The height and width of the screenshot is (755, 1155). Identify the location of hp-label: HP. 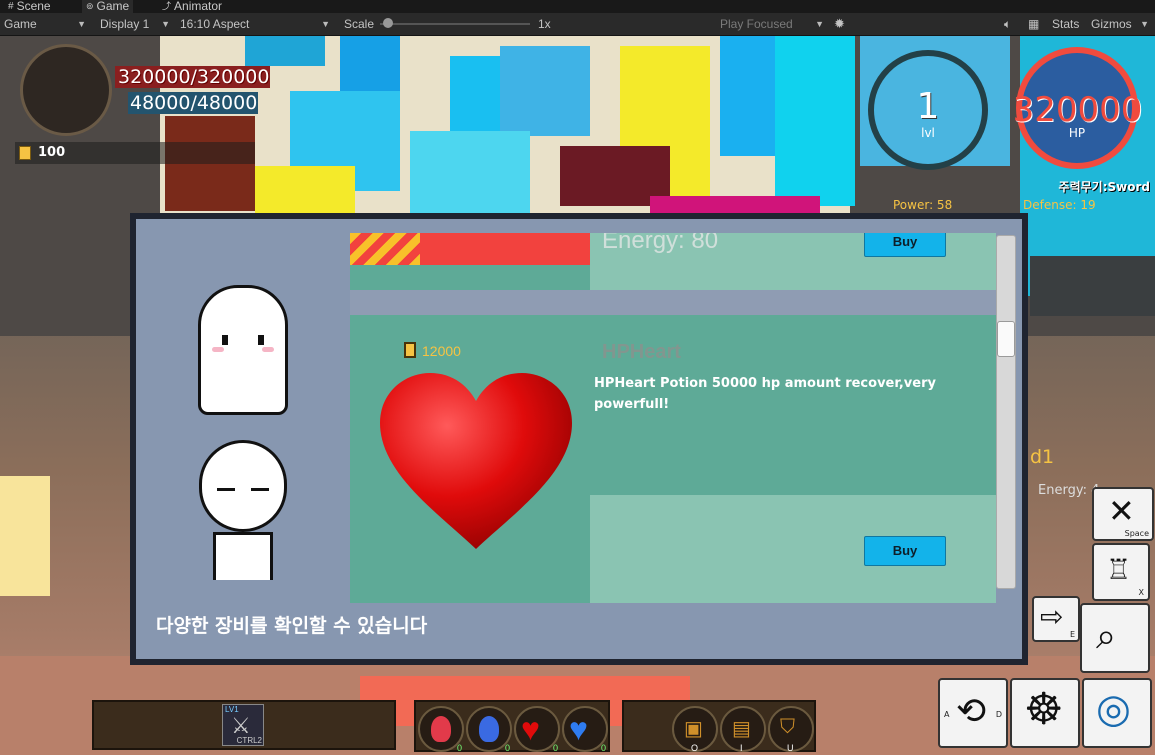
(1077, 133).